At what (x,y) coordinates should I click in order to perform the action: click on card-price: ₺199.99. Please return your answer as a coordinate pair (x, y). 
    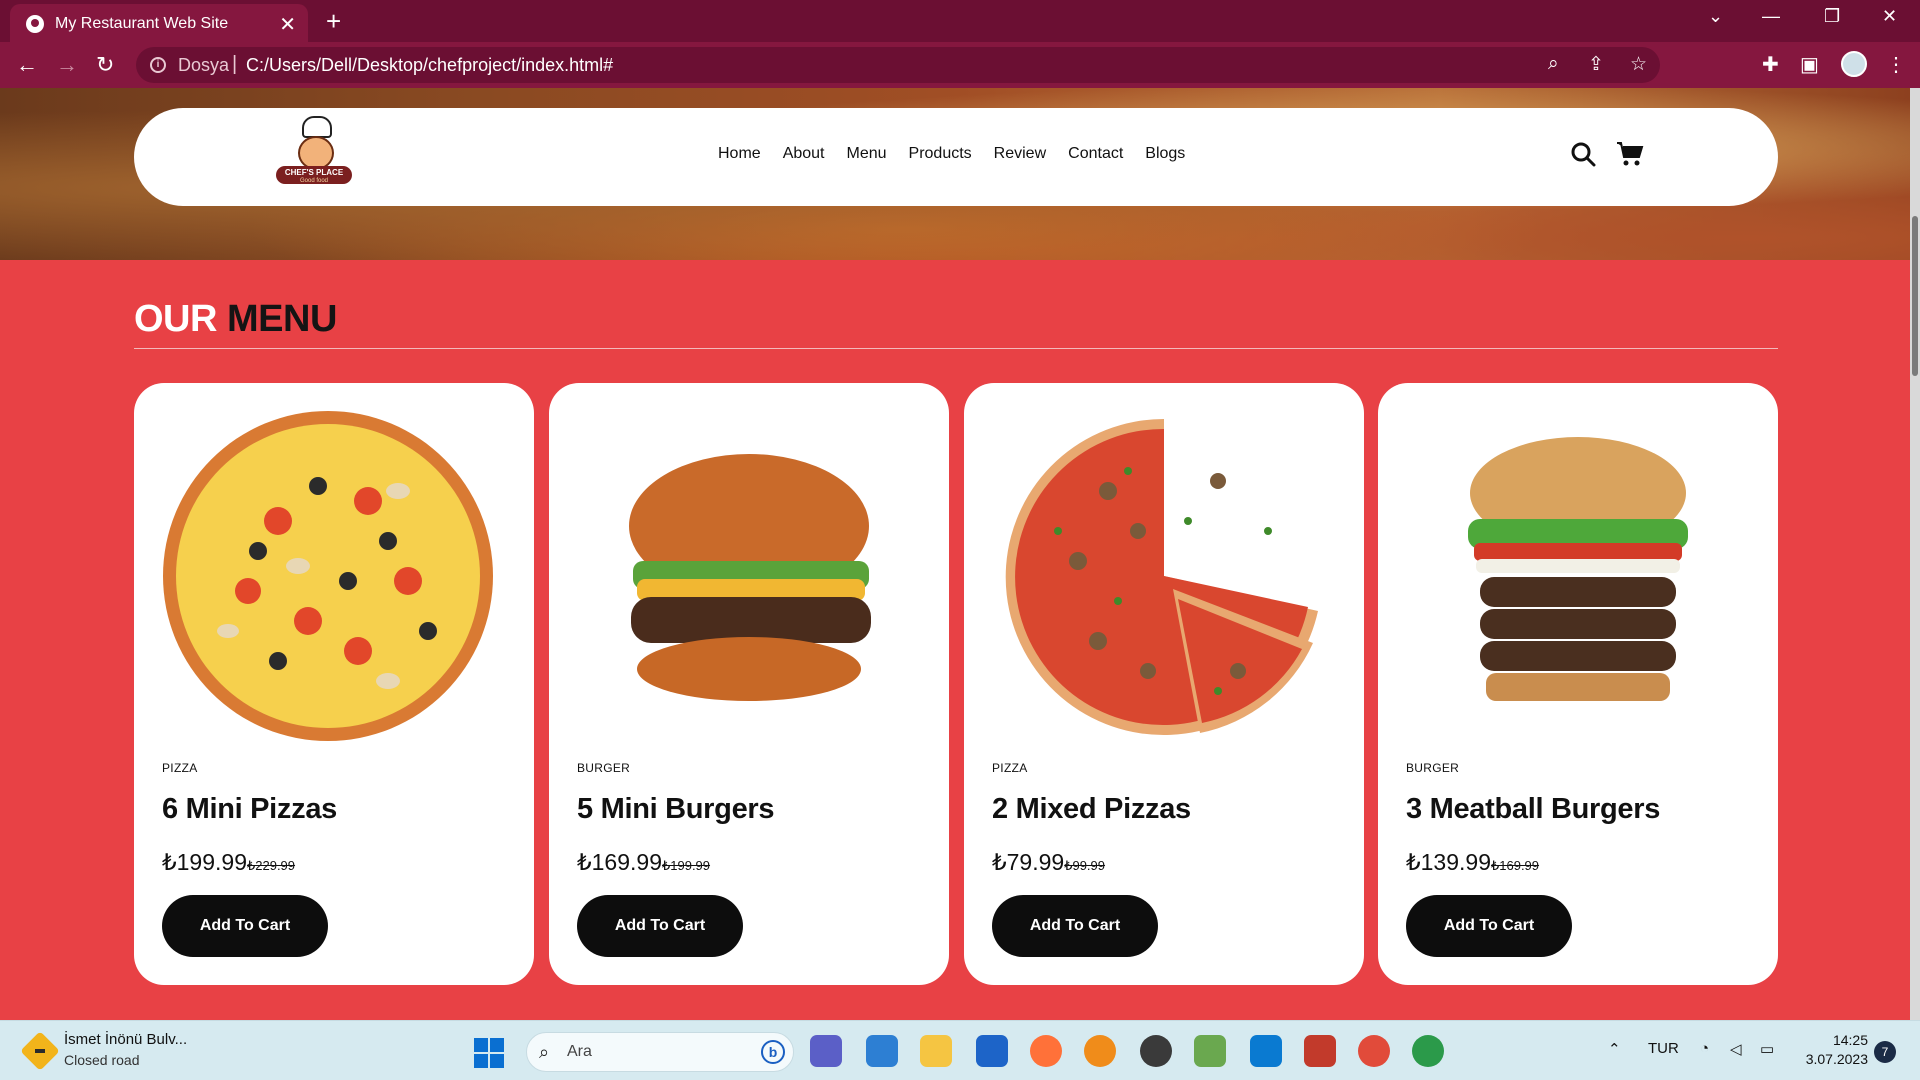
    Looking at the image, I should click on (204, 862).